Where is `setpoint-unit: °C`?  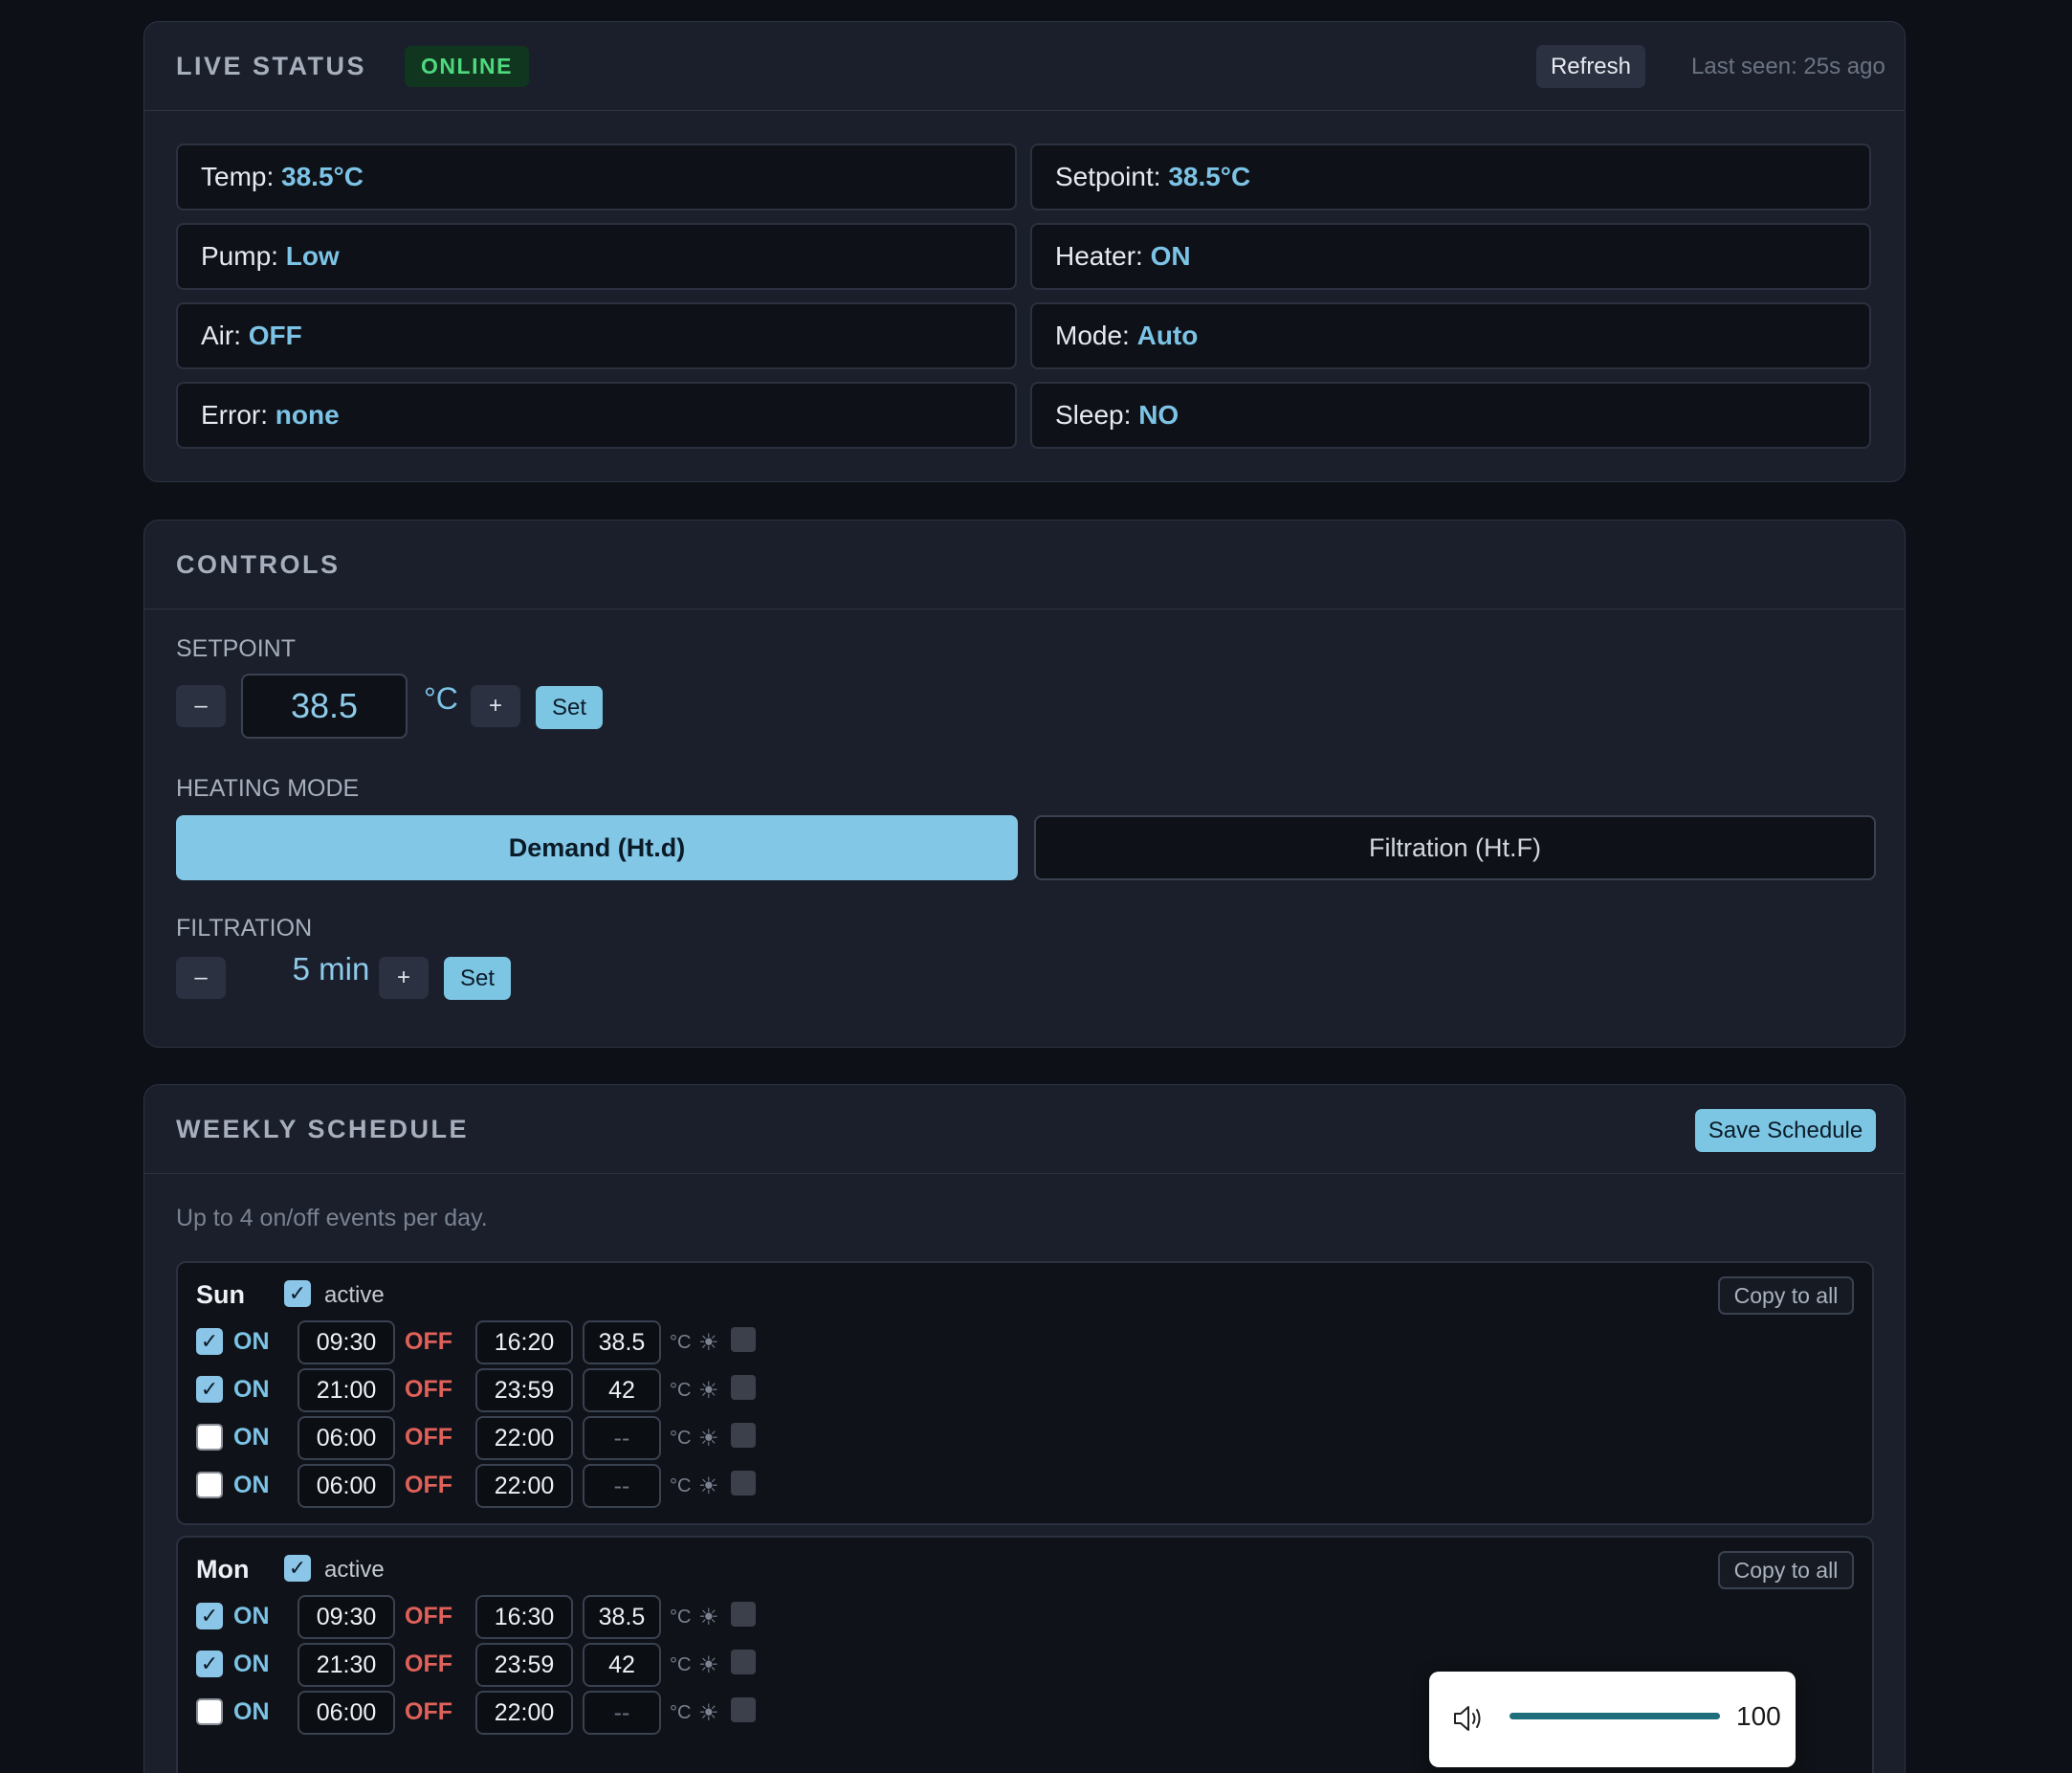
setpoint-unit: °C is located at coordinates (441, 698).